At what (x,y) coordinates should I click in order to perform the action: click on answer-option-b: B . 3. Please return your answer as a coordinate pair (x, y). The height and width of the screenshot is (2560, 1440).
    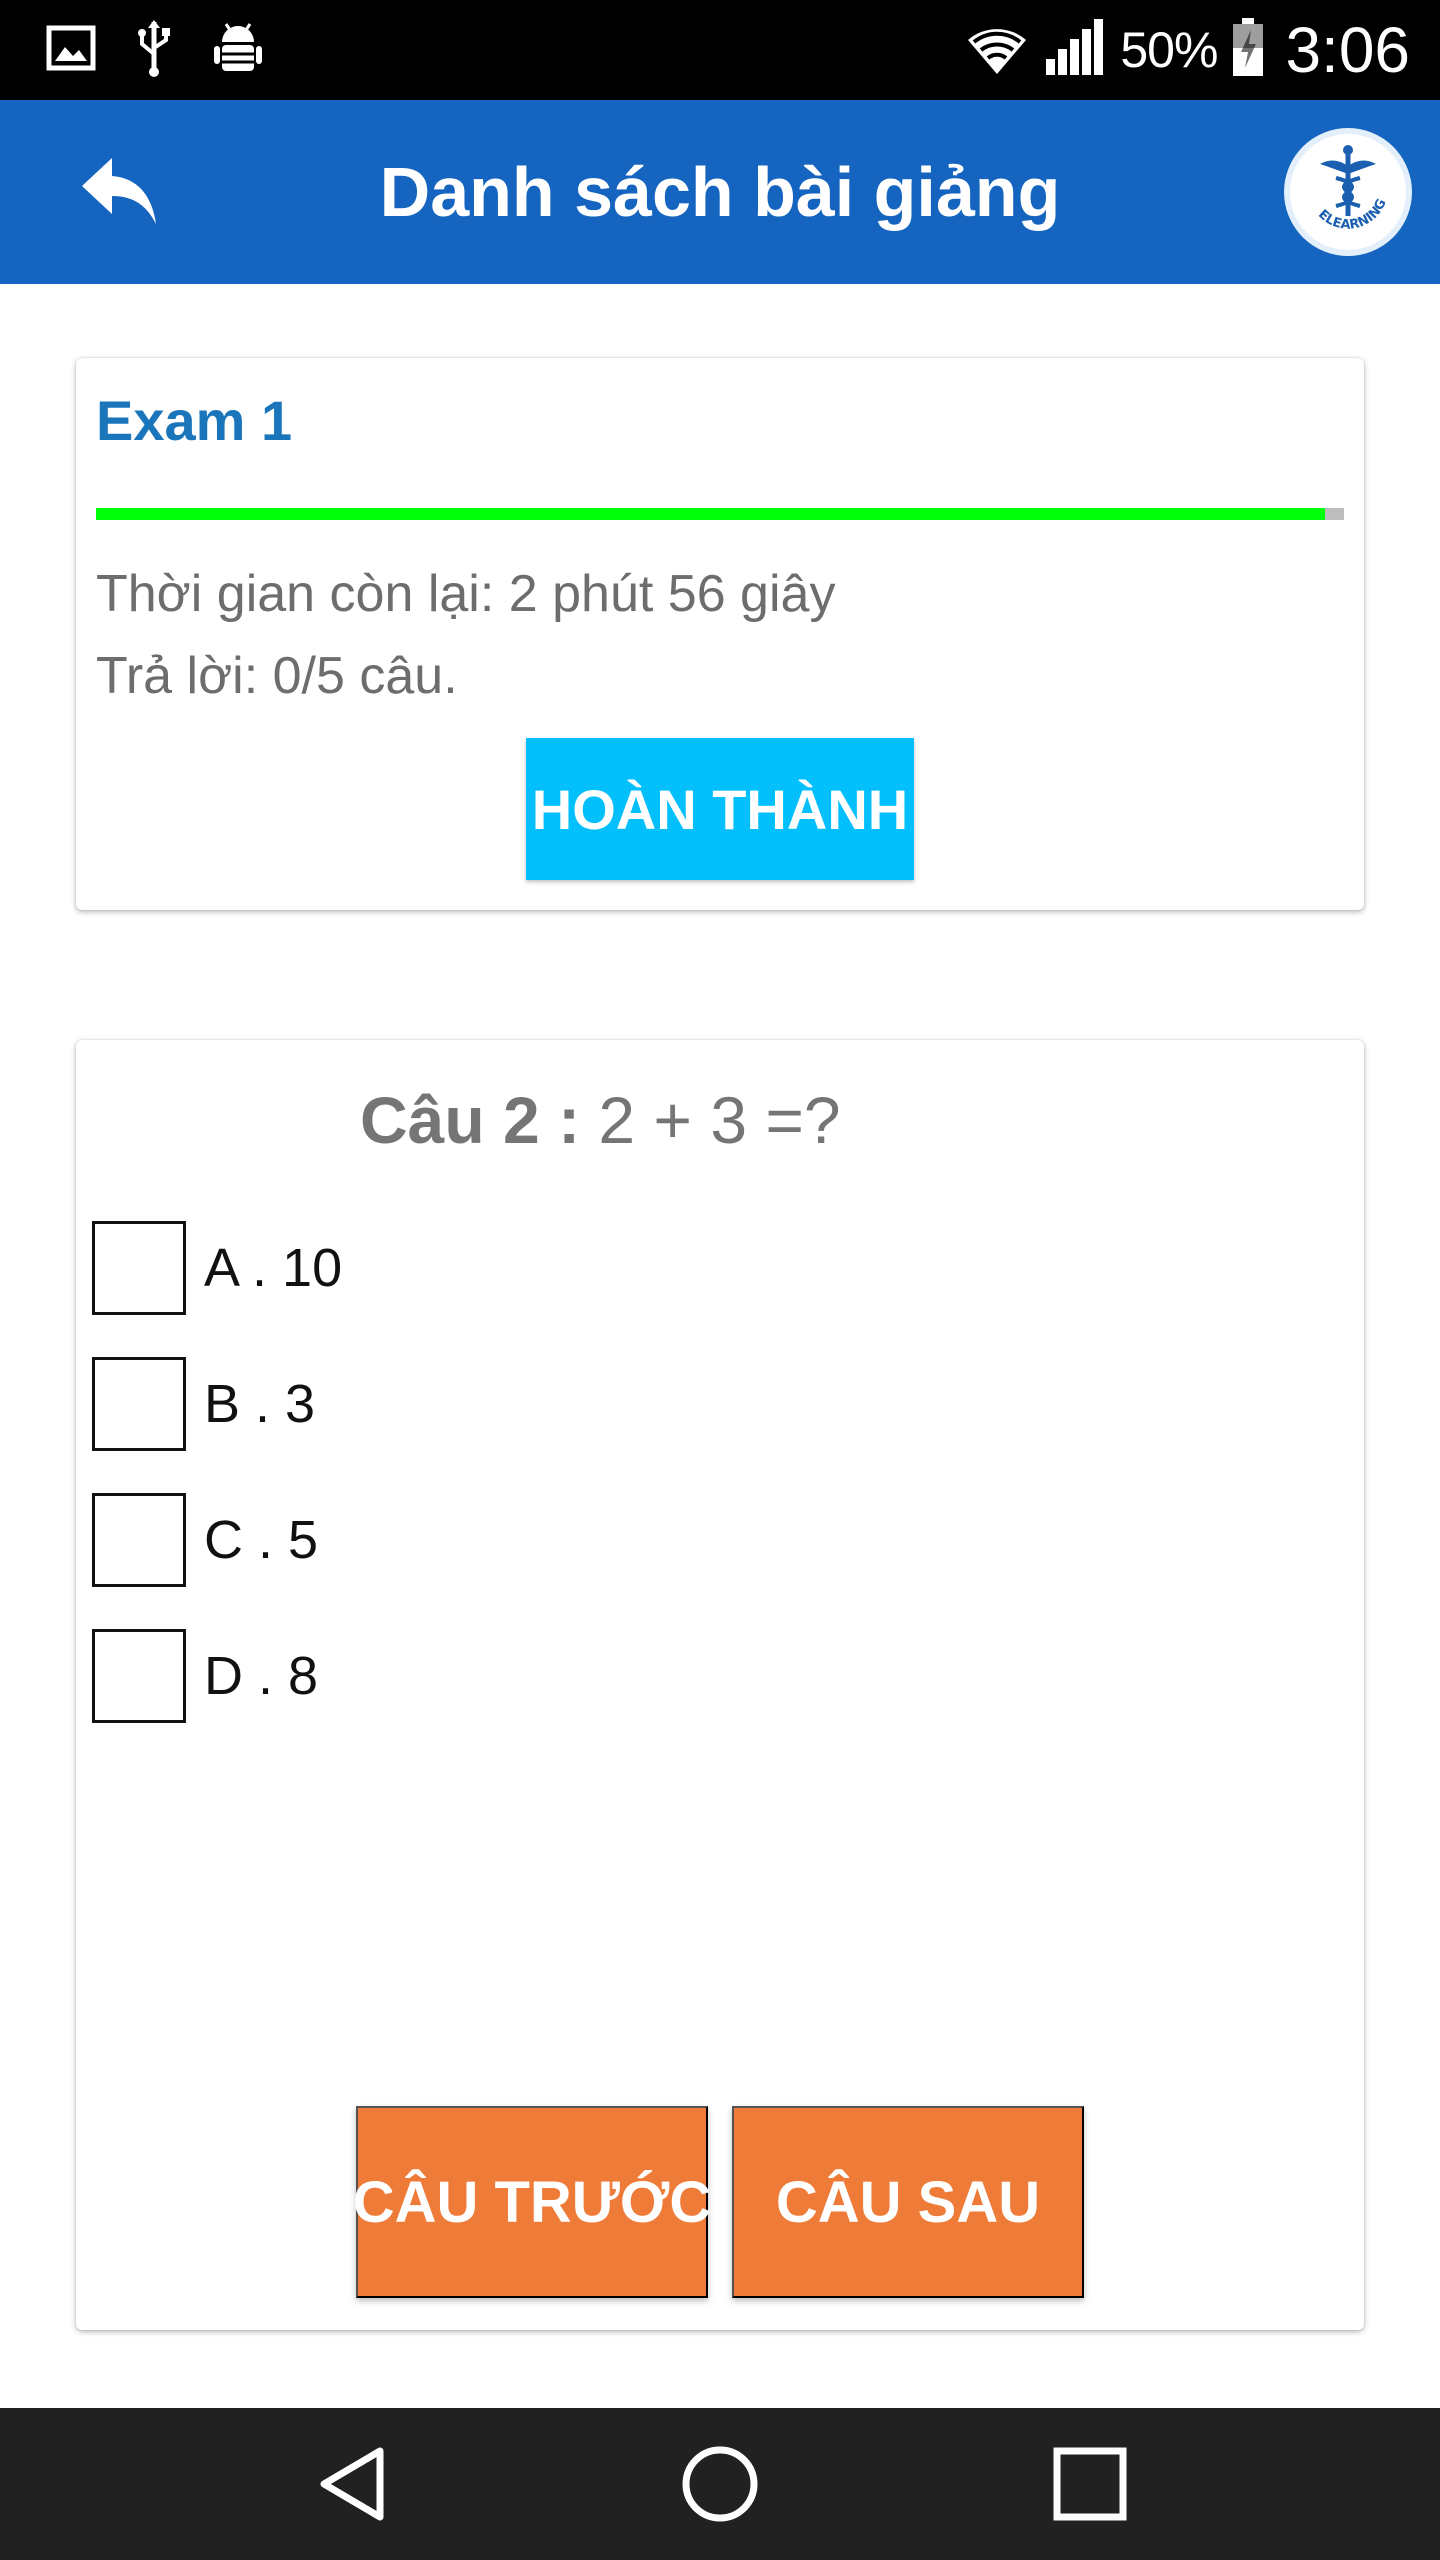
    Looking at the image, I should click on (203, 1404).